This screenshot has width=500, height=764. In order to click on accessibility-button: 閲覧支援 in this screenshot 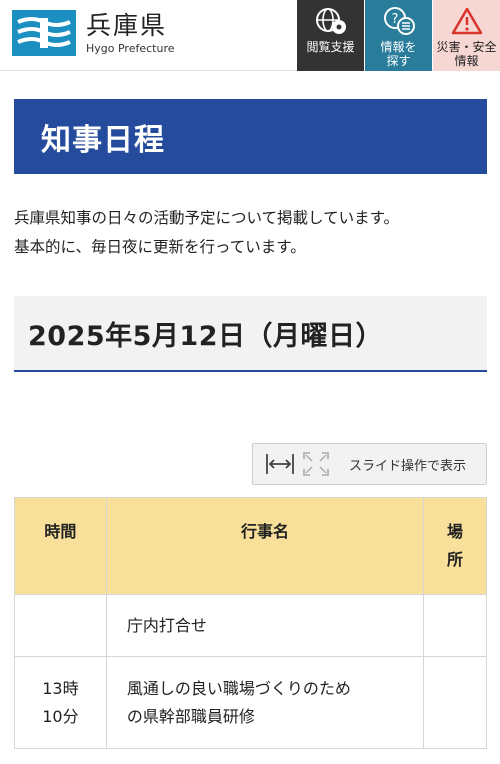, I will do `click(330, 35)`.